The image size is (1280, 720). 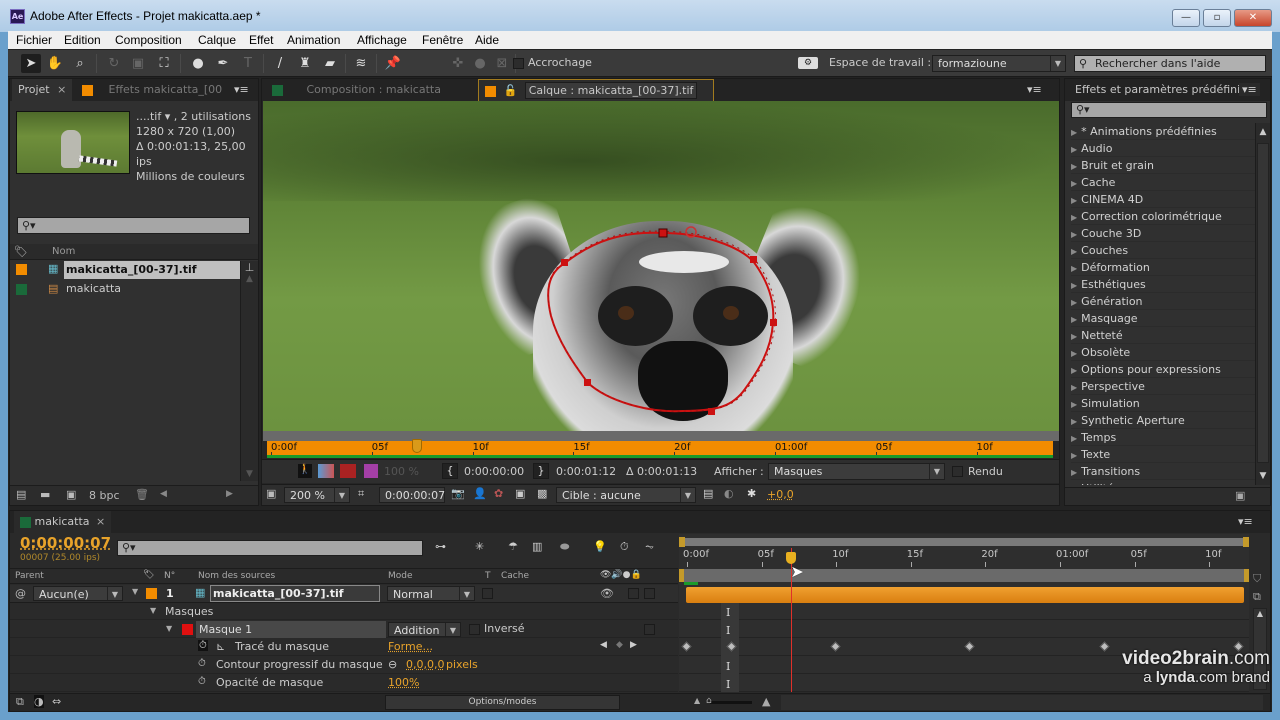 I want to click on effects-category-item: ▶ Obsolète, so click(x=1163, y=352).